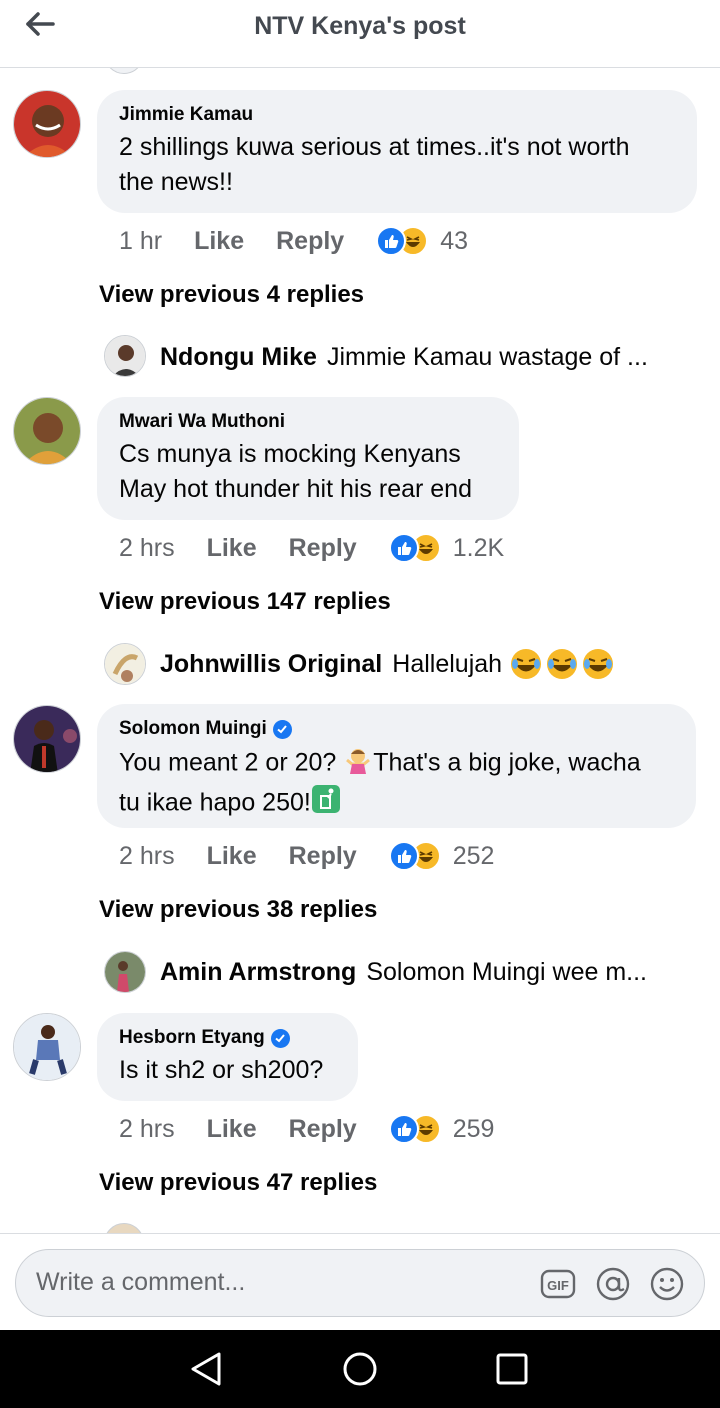 This screenshot has width=720, height=1408. What do you see at coordinates (667, 1284) in the screenshot?
I see `emoji-smile-icon` at bounding box center [667, 1284].